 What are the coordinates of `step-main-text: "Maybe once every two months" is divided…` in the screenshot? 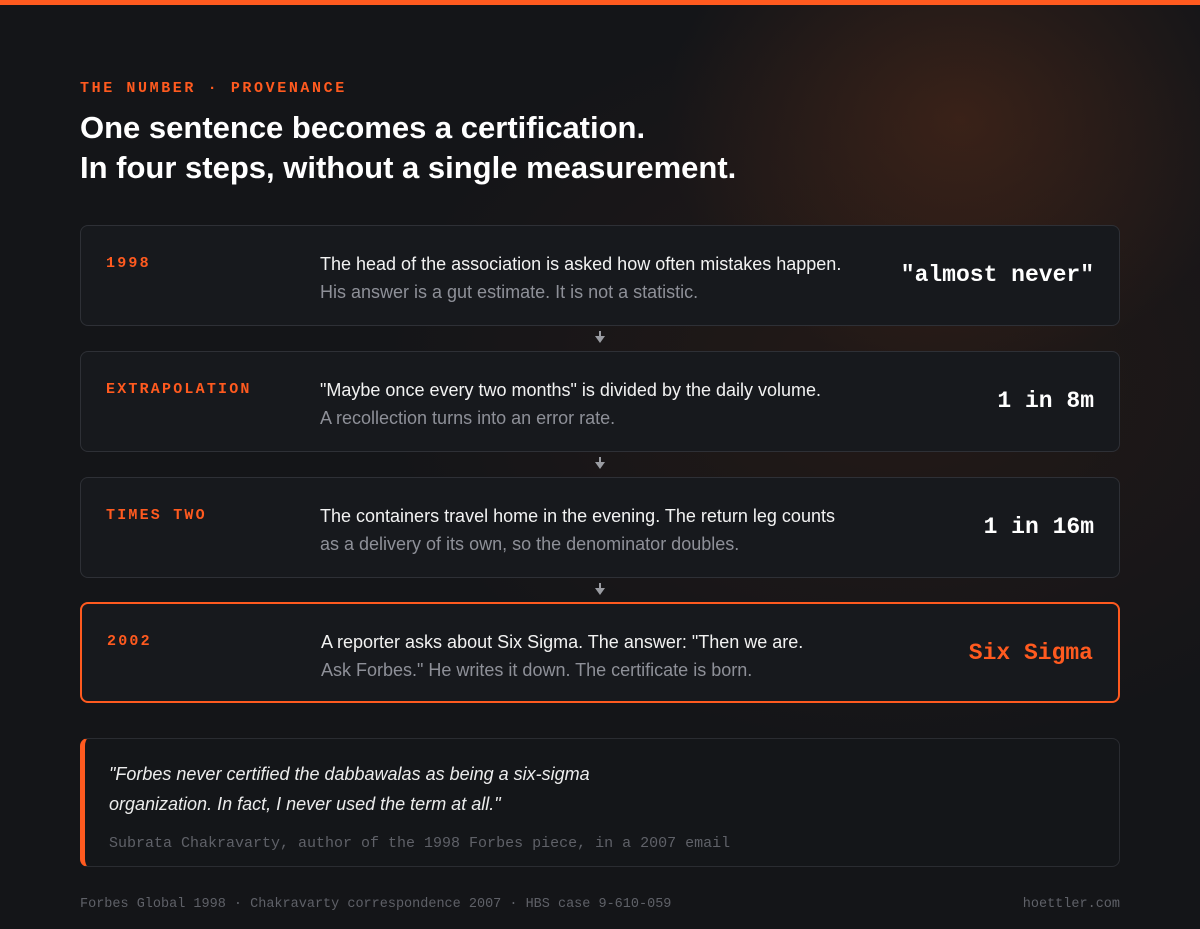 It's located at (571, 390).